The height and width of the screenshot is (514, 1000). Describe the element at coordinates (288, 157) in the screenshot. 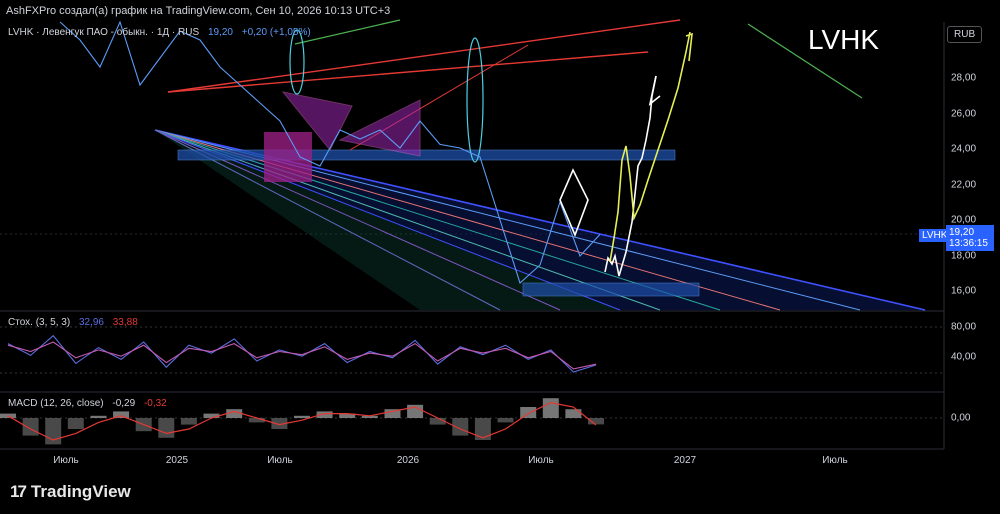

I see `magenta-box` at that location.